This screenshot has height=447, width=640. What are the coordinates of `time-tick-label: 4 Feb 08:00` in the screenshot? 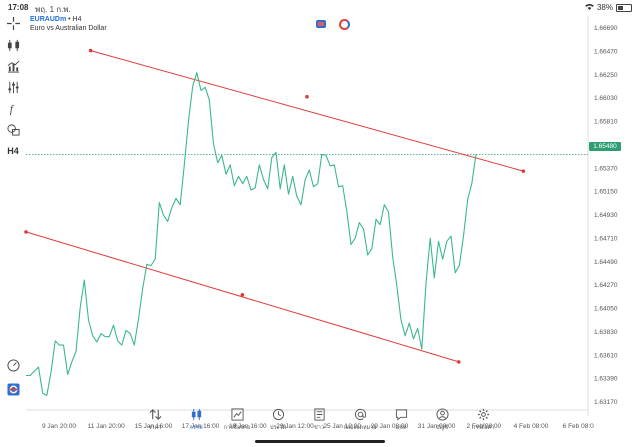 It's located at (531, 426).